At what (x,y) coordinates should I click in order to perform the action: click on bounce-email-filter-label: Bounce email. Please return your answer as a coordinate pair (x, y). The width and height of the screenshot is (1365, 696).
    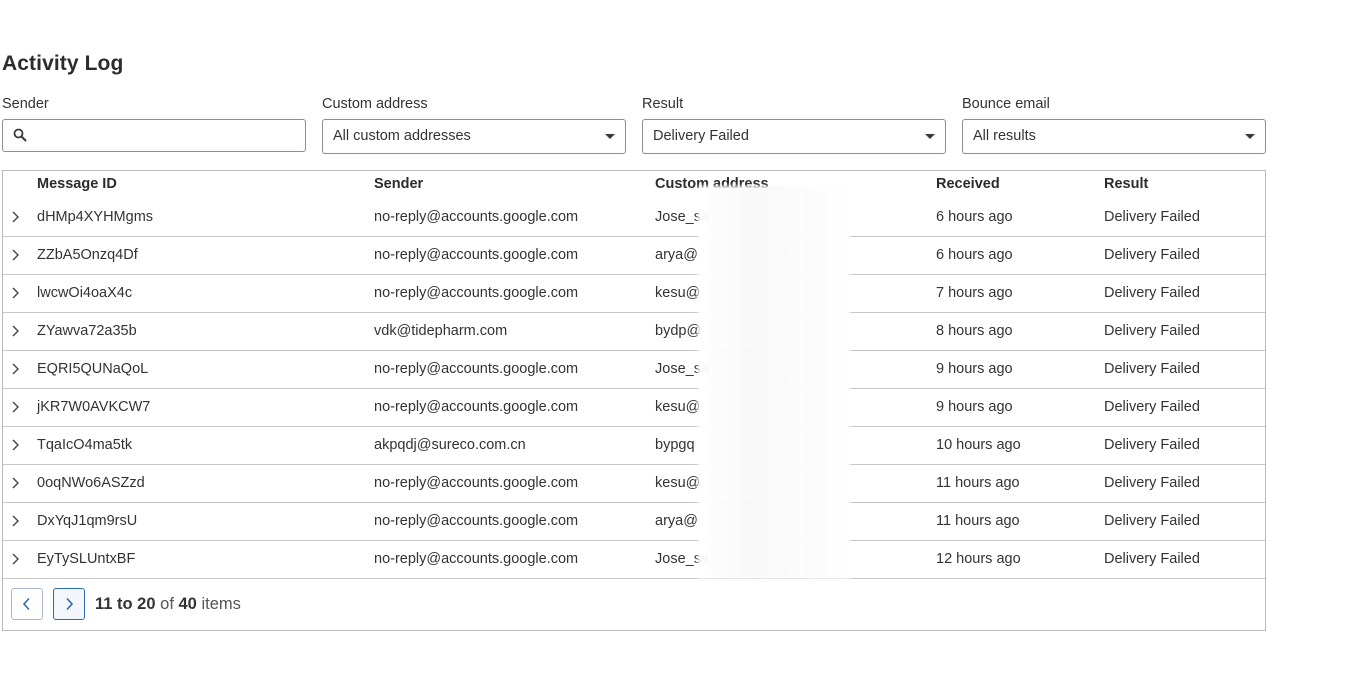
    Looking at the image, I should click on (1006, 104).